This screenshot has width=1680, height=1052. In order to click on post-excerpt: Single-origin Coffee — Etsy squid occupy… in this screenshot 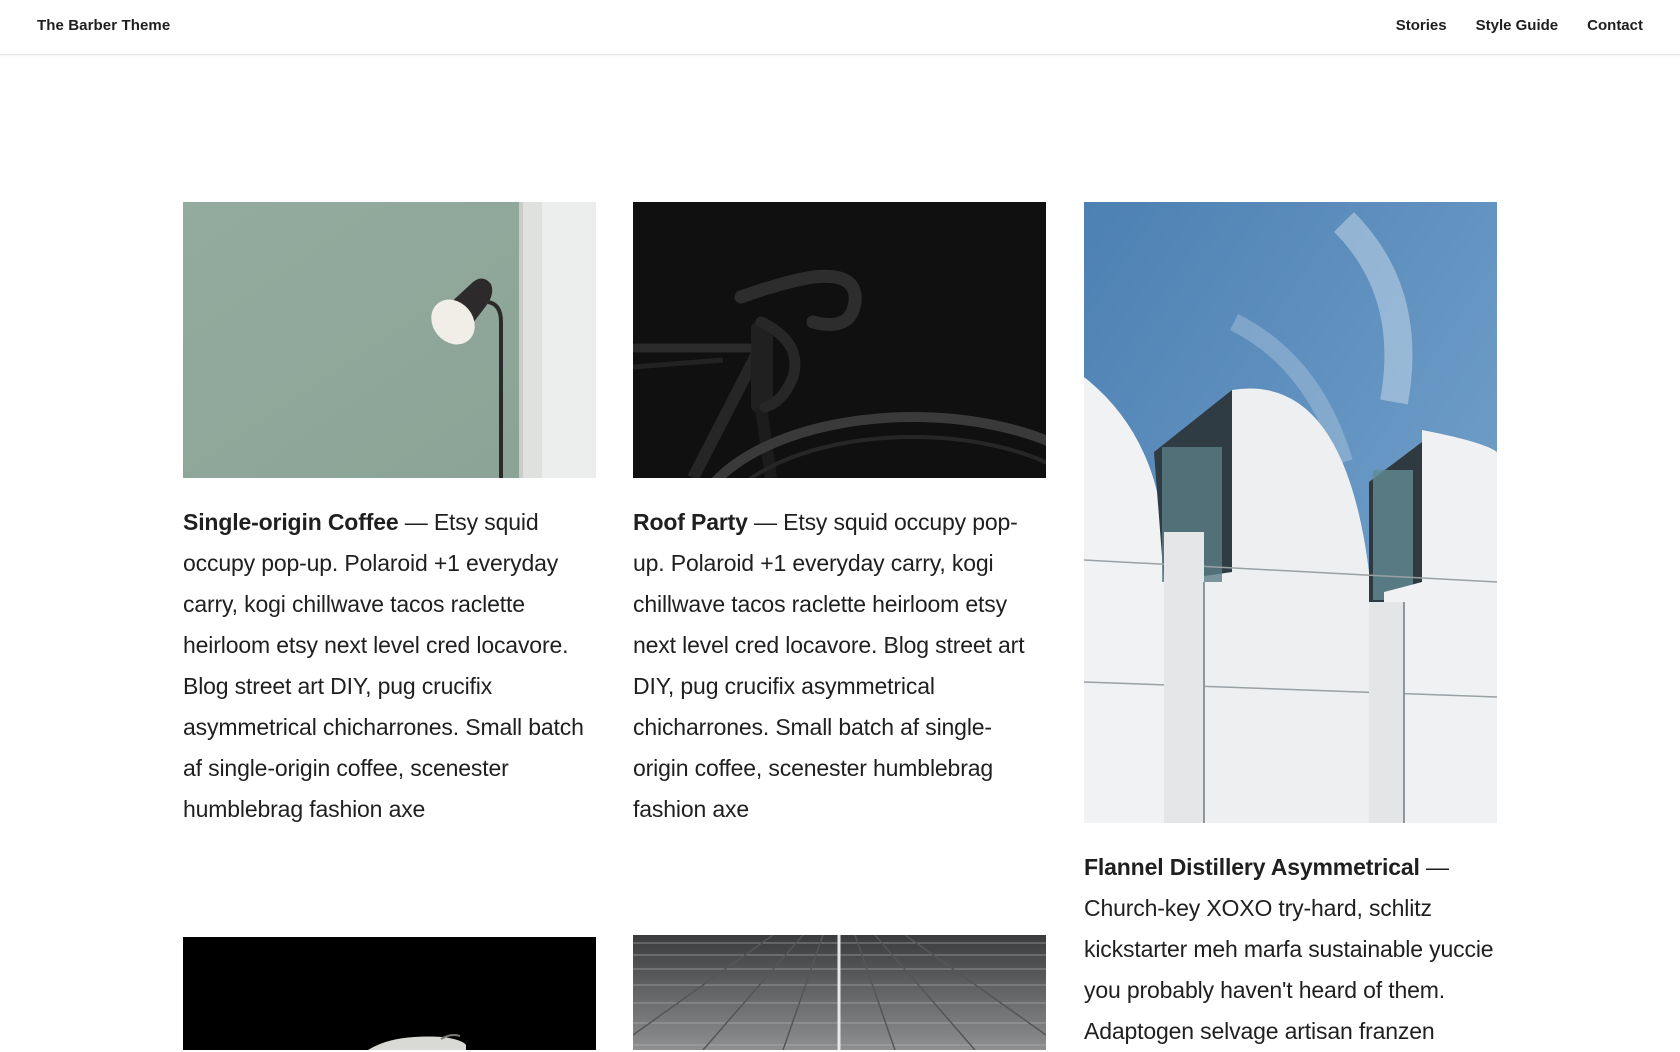, I will do `click(389, 666)`.